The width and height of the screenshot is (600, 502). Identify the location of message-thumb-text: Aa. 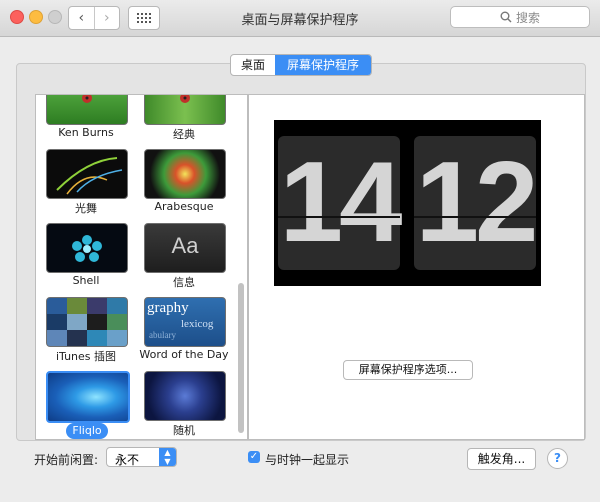
(185, 245).